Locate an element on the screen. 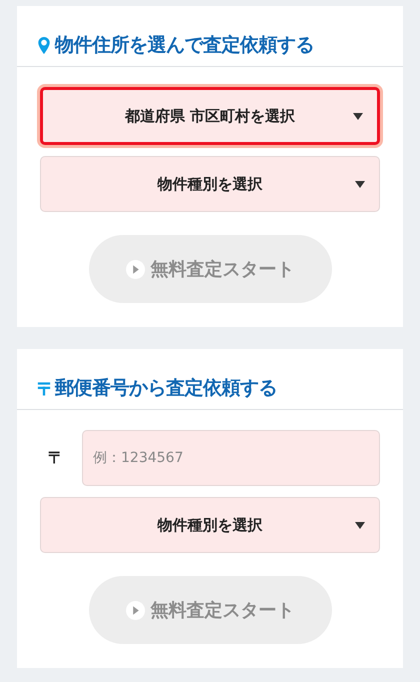 The height and width of the screenshot is (682, 420). select-dropdown: 都道府県 市区町村を選択 is located at coordinates (210, 116).